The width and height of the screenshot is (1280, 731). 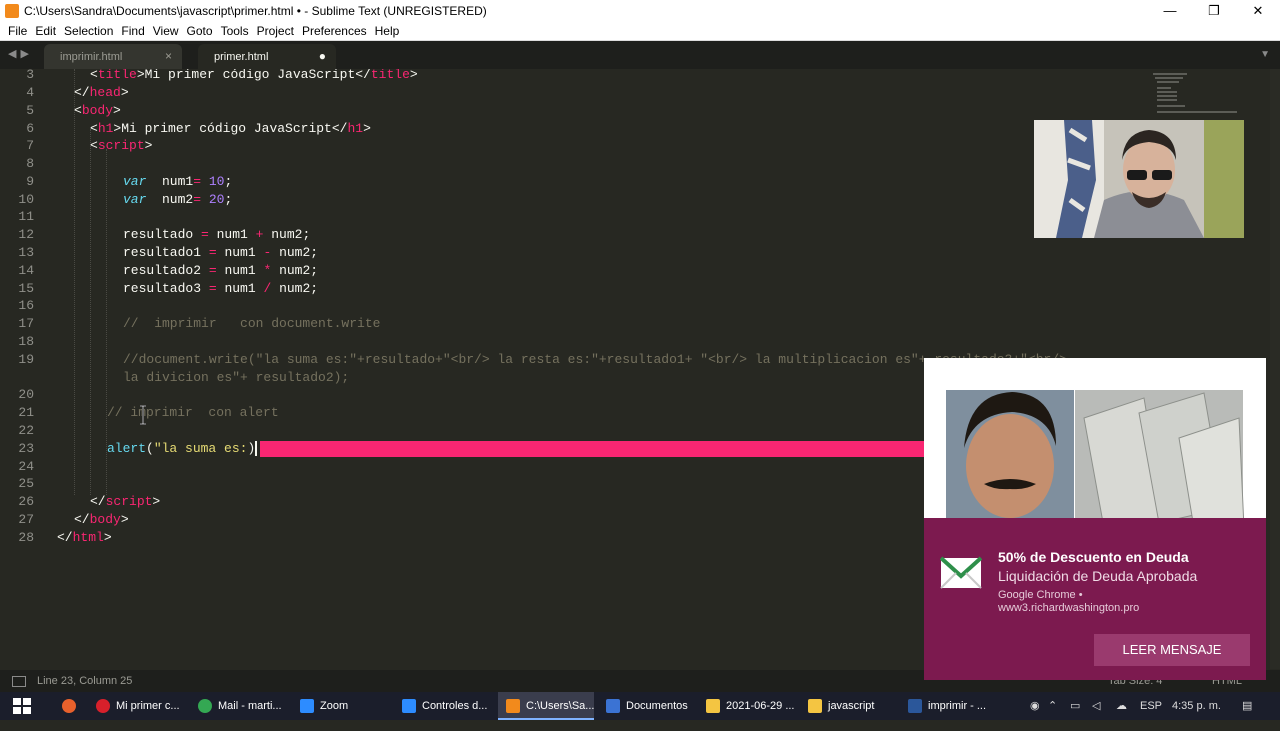 What do you see at coordinates (1151, 706) in the screenshot?
I see `tray-language: ESP` at bounding box center [1151, 706].